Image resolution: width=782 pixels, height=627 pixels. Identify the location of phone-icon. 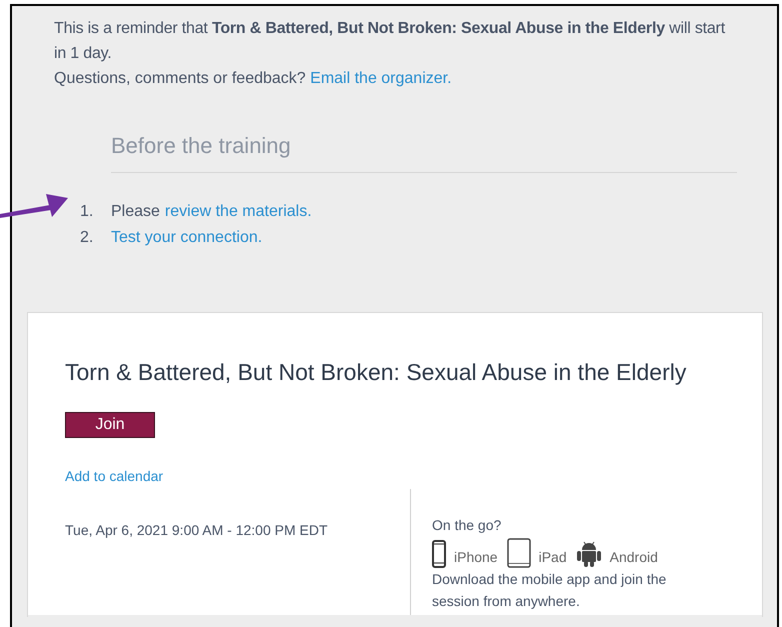
(439, 554).